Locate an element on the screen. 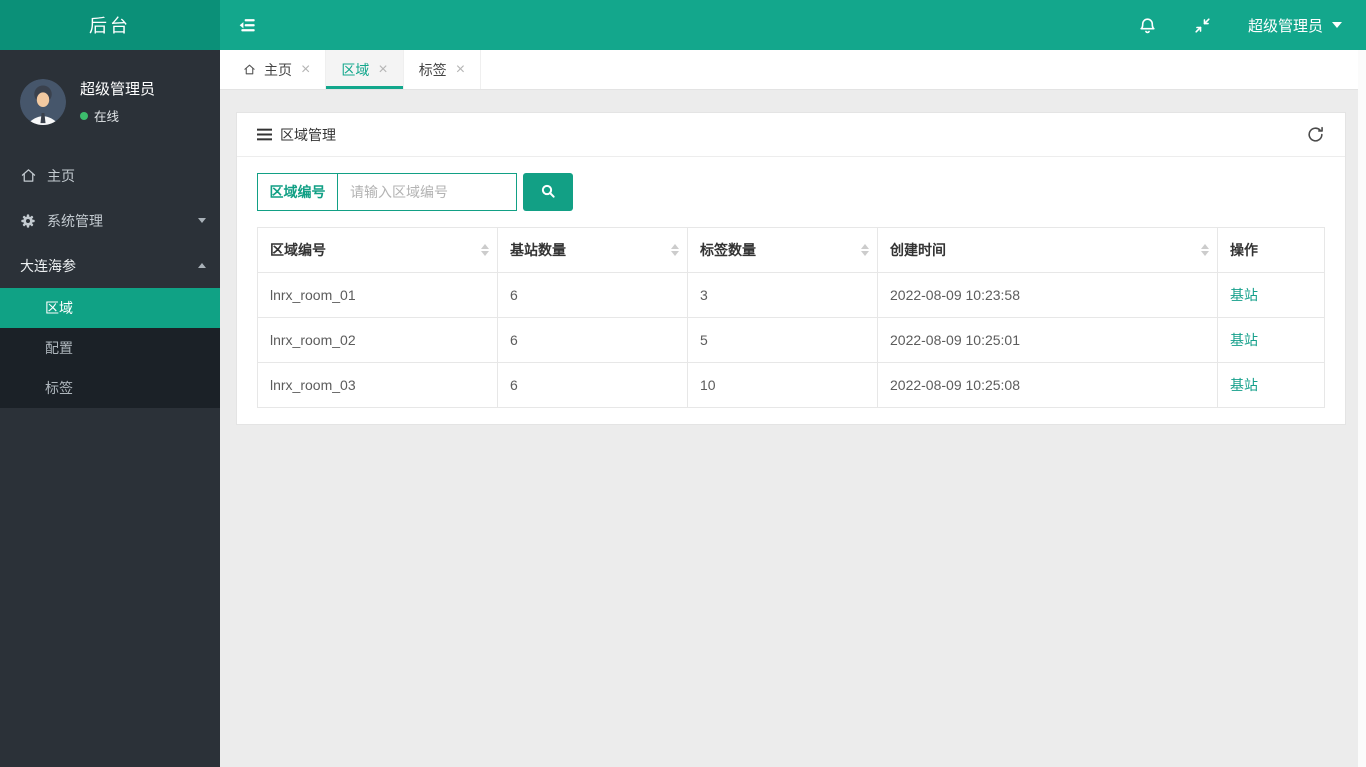 This screenshot has height=767, width=1366. panel-title: 区域管理 is located at coordinates (308, 134).